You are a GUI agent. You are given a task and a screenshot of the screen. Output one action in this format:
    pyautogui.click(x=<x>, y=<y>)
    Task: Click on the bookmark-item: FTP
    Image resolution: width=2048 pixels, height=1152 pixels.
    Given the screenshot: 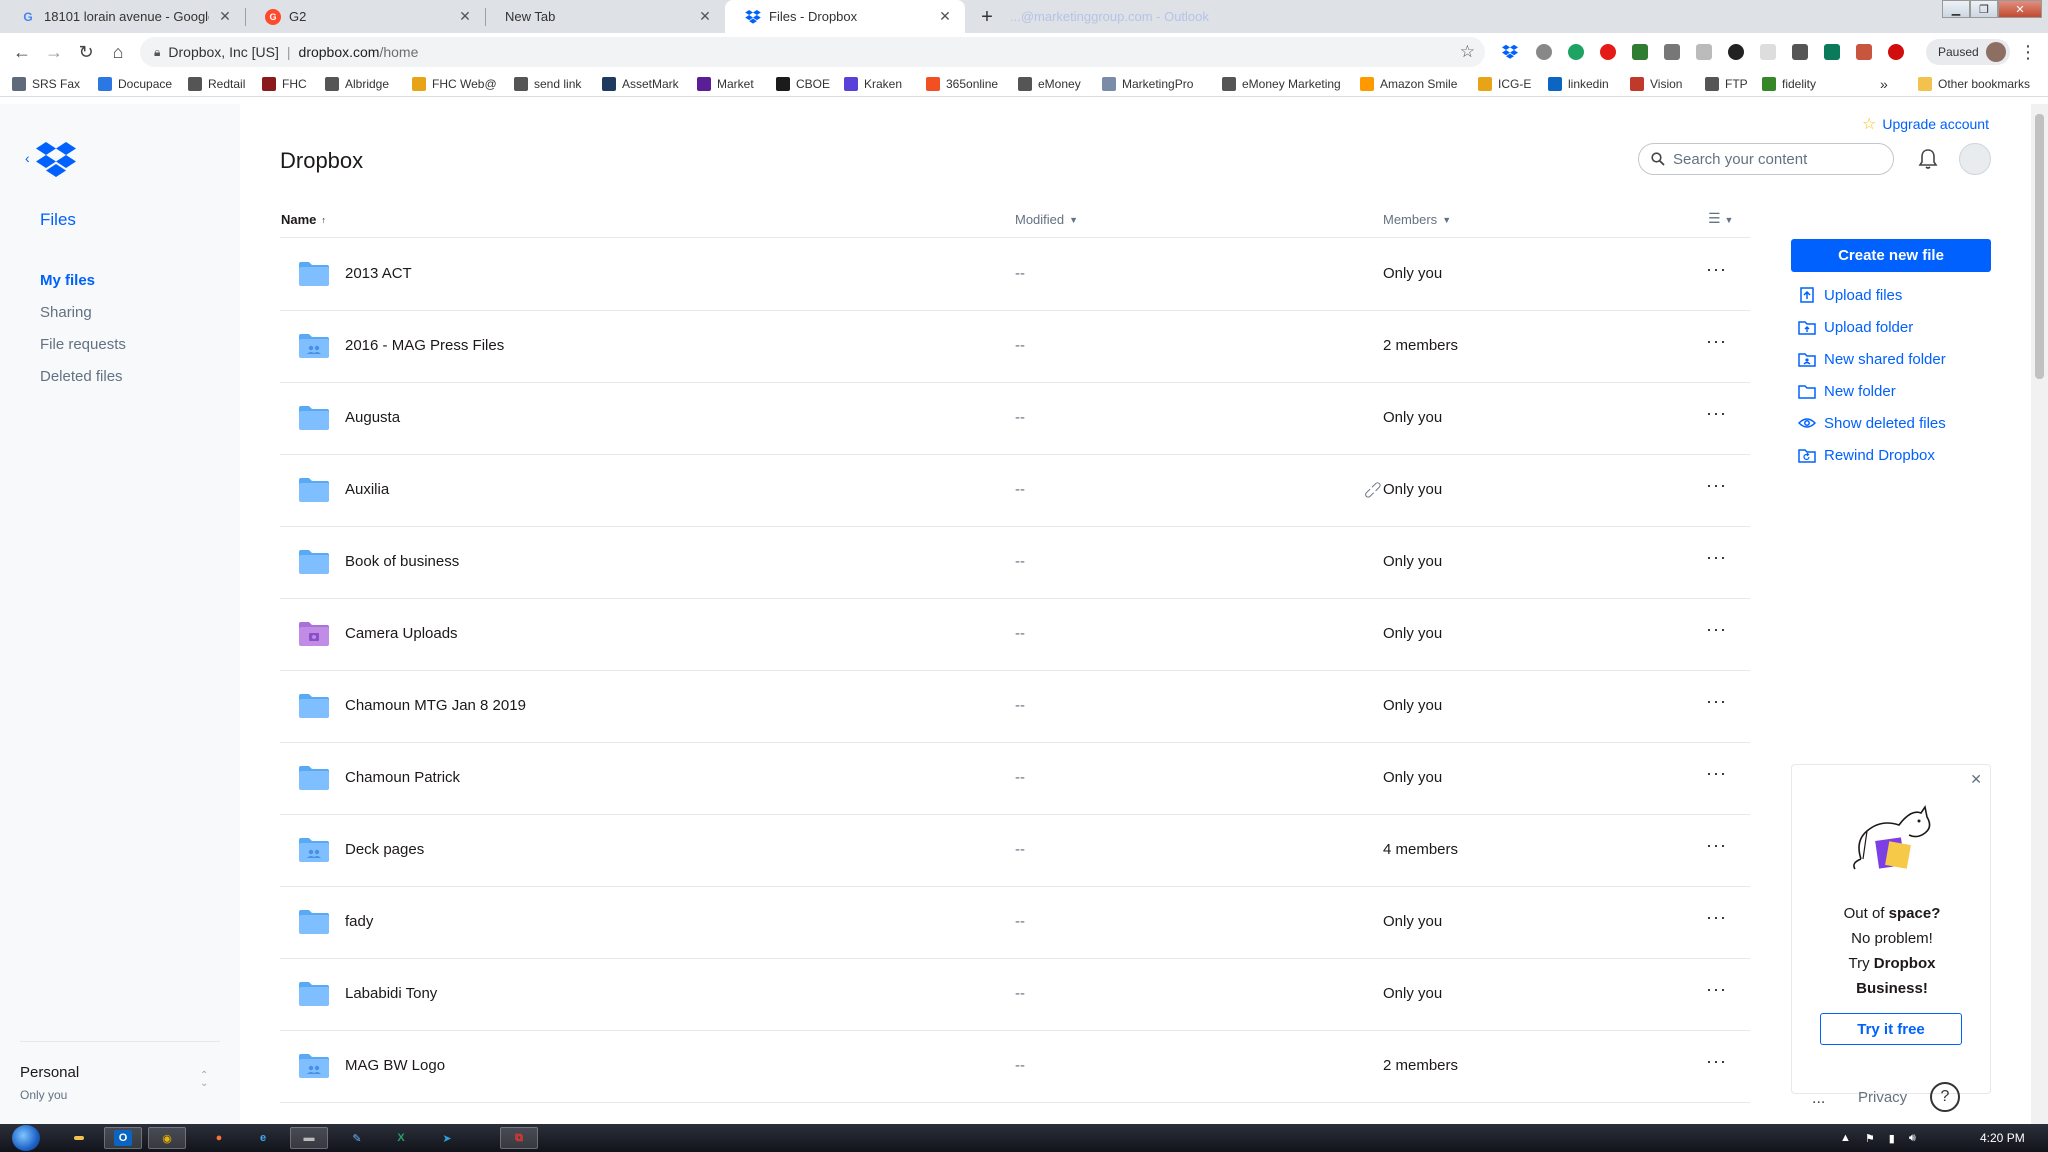 What is the action you would take?
    pyautogui.click(x=1726, y=84)
    